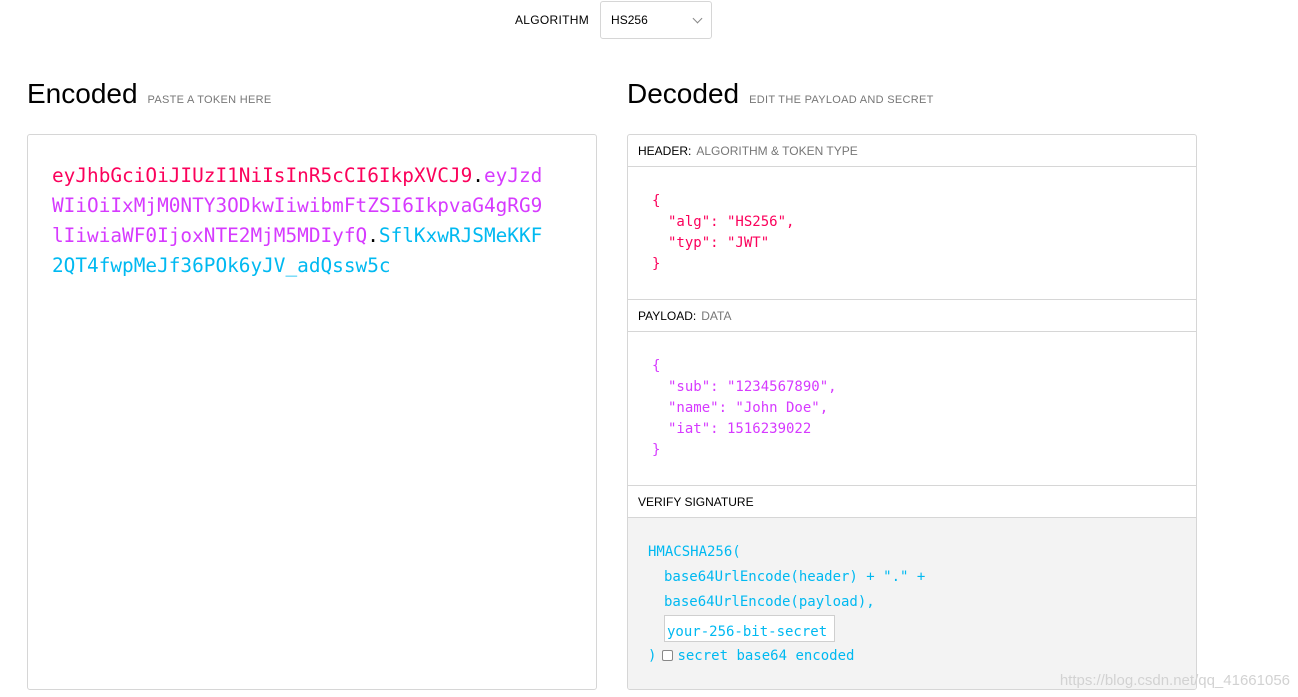 This screenshot has height=697, width=1298. What do you see at coordinates (1174, 680) in the screenshot?
I see `watermark: https://blog.csdn.net/qq_41661056` at bounding box center [1174, 680].